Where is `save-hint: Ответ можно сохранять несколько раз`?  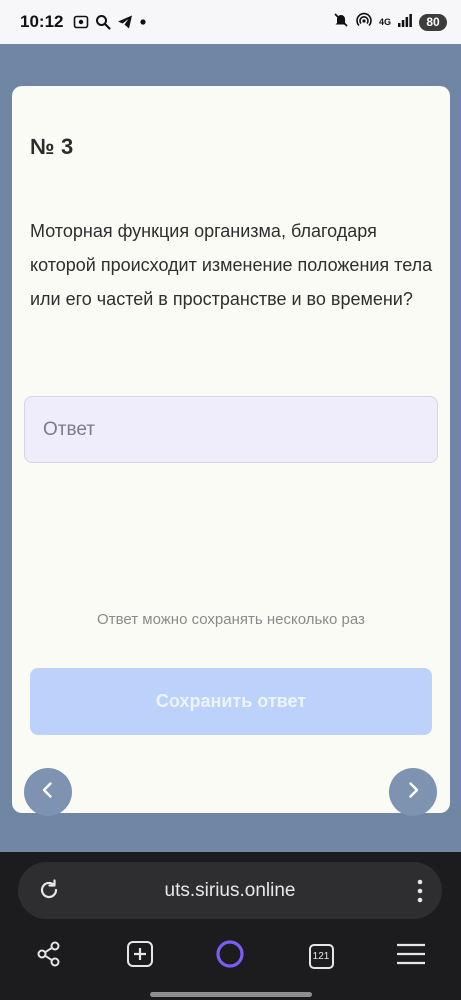
save-hint: Ответ можно сохранять несколько раз is located at coordinates (231, 619).